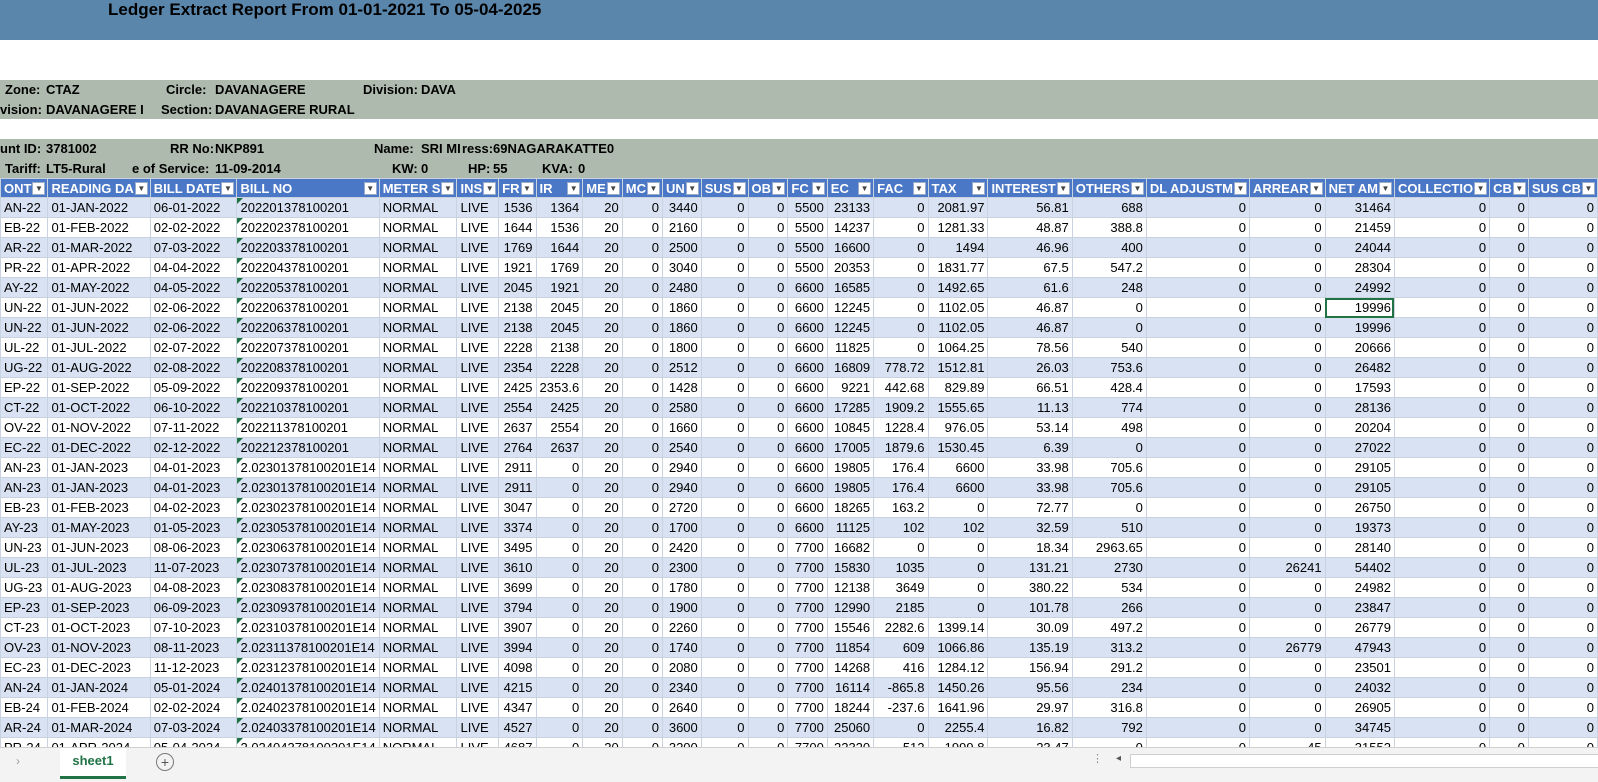 The height and width of the screenshot is (782, 1598). What do you see at coordinates (193, 647) in the screenshot?
I see `table-cell: 08-11-2023` at bounding box center [193, 647].